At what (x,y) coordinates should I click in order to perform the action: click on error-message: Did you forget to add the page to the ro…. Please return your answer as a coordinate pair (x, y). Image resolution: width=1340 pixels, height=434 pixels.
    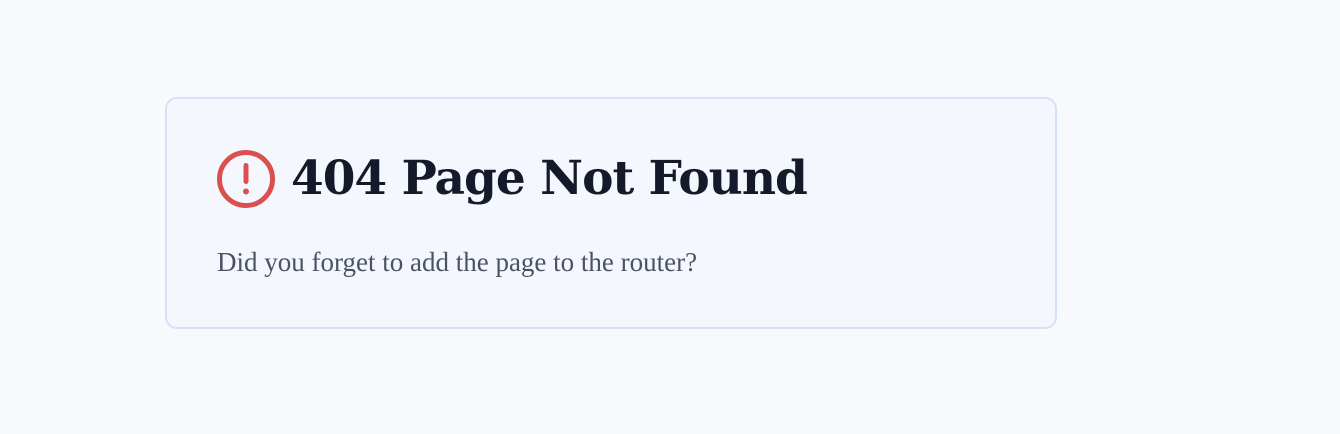
    Looking at the image, I should click on (457, 262).